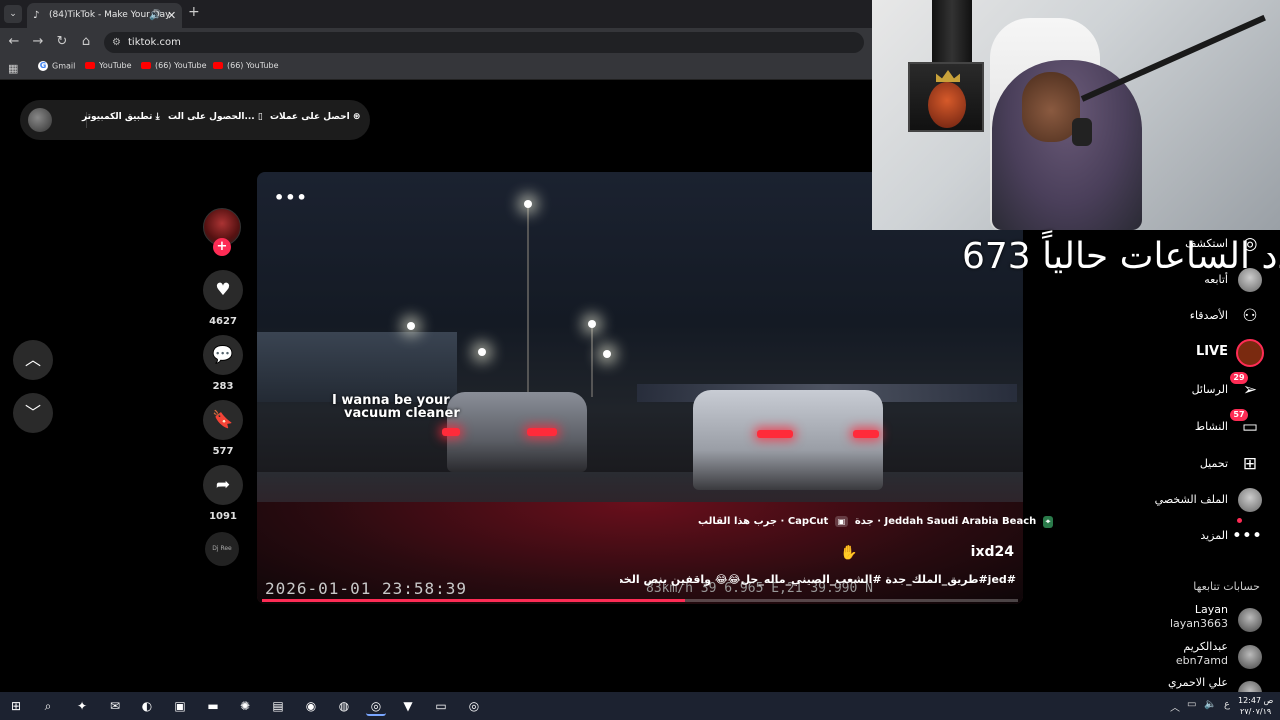 The width and height of the screenshot is (1280, 720). I want to click on chrome-icon: ◎, so click(376, 706).